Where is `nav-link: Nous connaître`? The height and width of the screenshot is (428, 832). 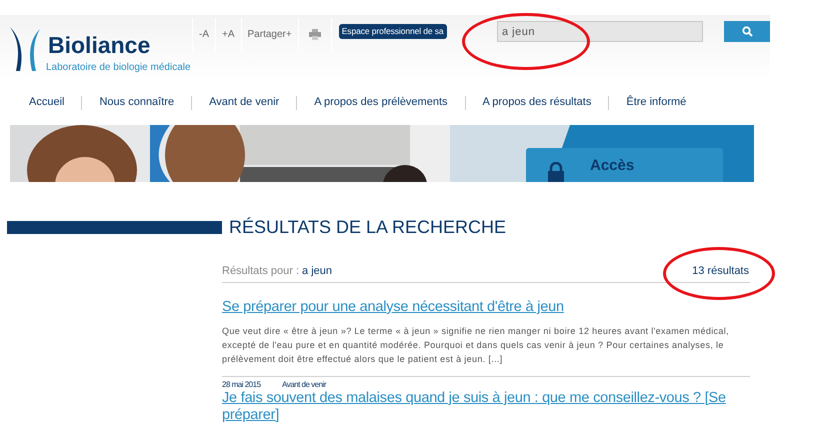 nav-link: Nous connaître is located at coordinates (137, 102).